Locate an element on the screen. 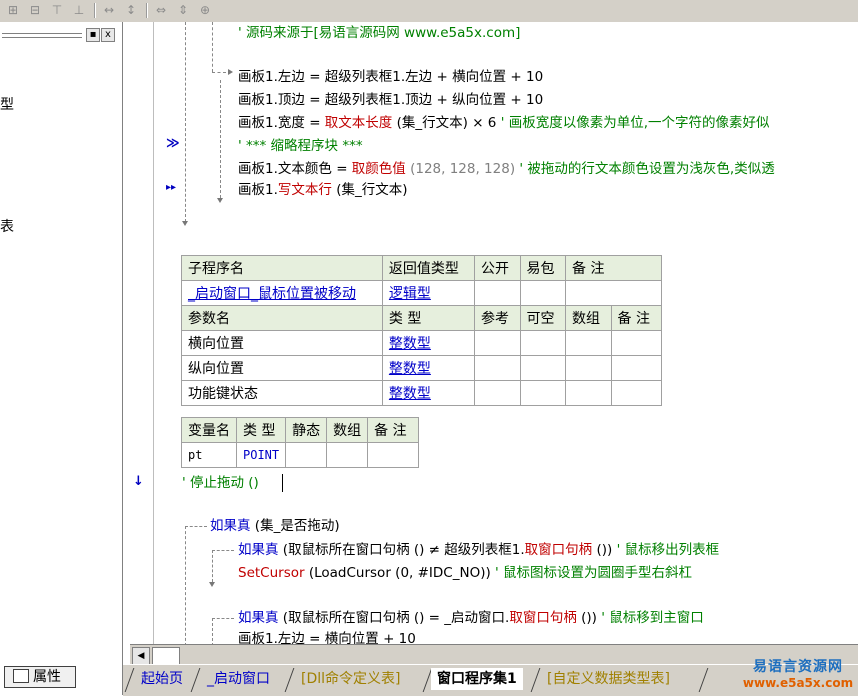 The width and height of the screenshot is (858, 696). scroll-thumb is located at coordinates (166, 656).